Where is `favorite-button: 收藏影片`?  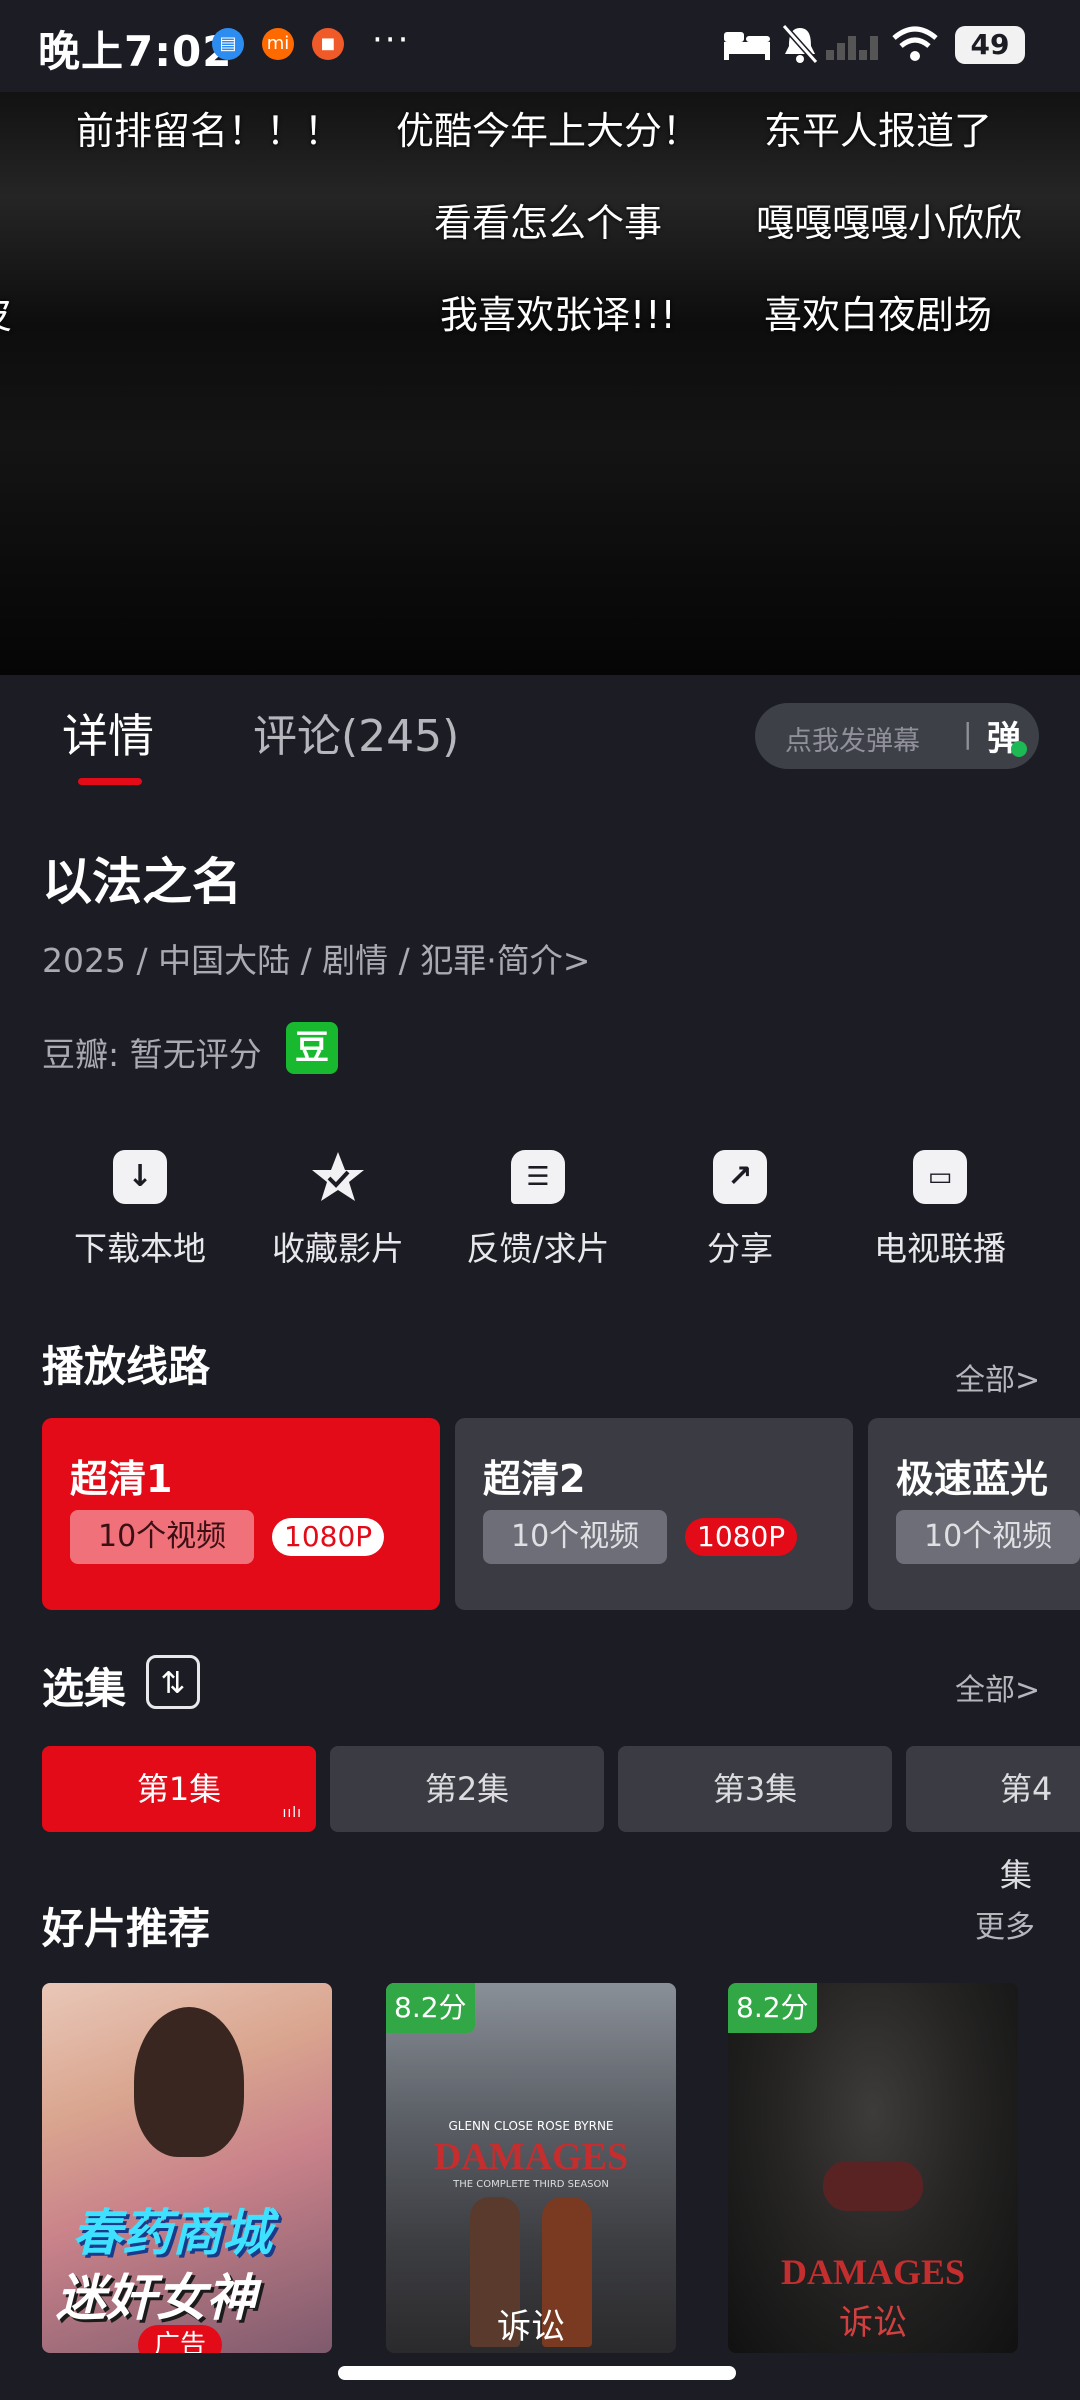 favorite-button: 收藏影片 is located at coordinates (338, 1210).